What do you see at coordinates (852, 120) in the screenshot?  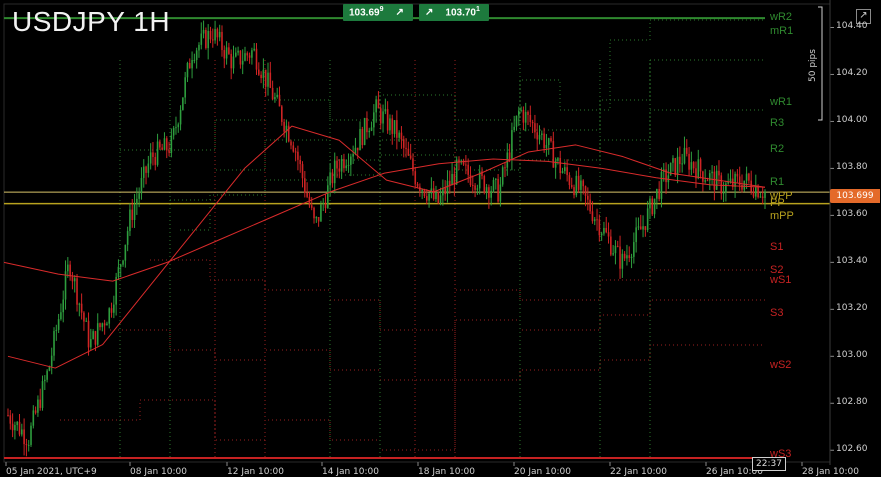 I see `y-axis-label: 104.00` at bounding box center [852, 120].